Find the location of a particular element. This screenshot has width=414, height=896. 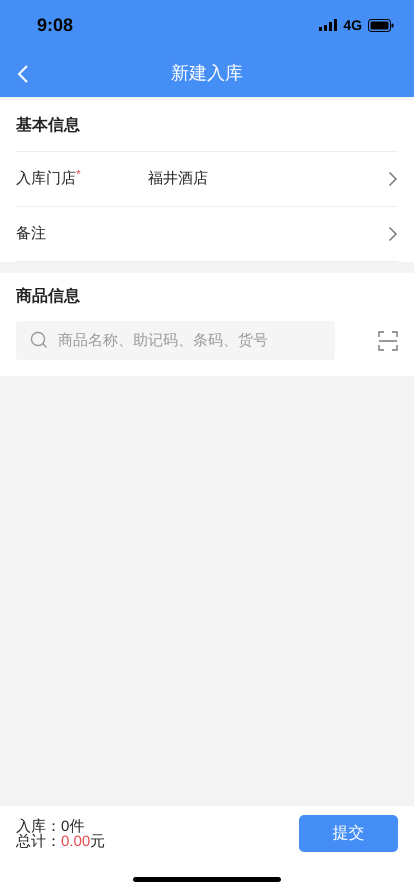

search-icon is located at coordinates (39, 340).